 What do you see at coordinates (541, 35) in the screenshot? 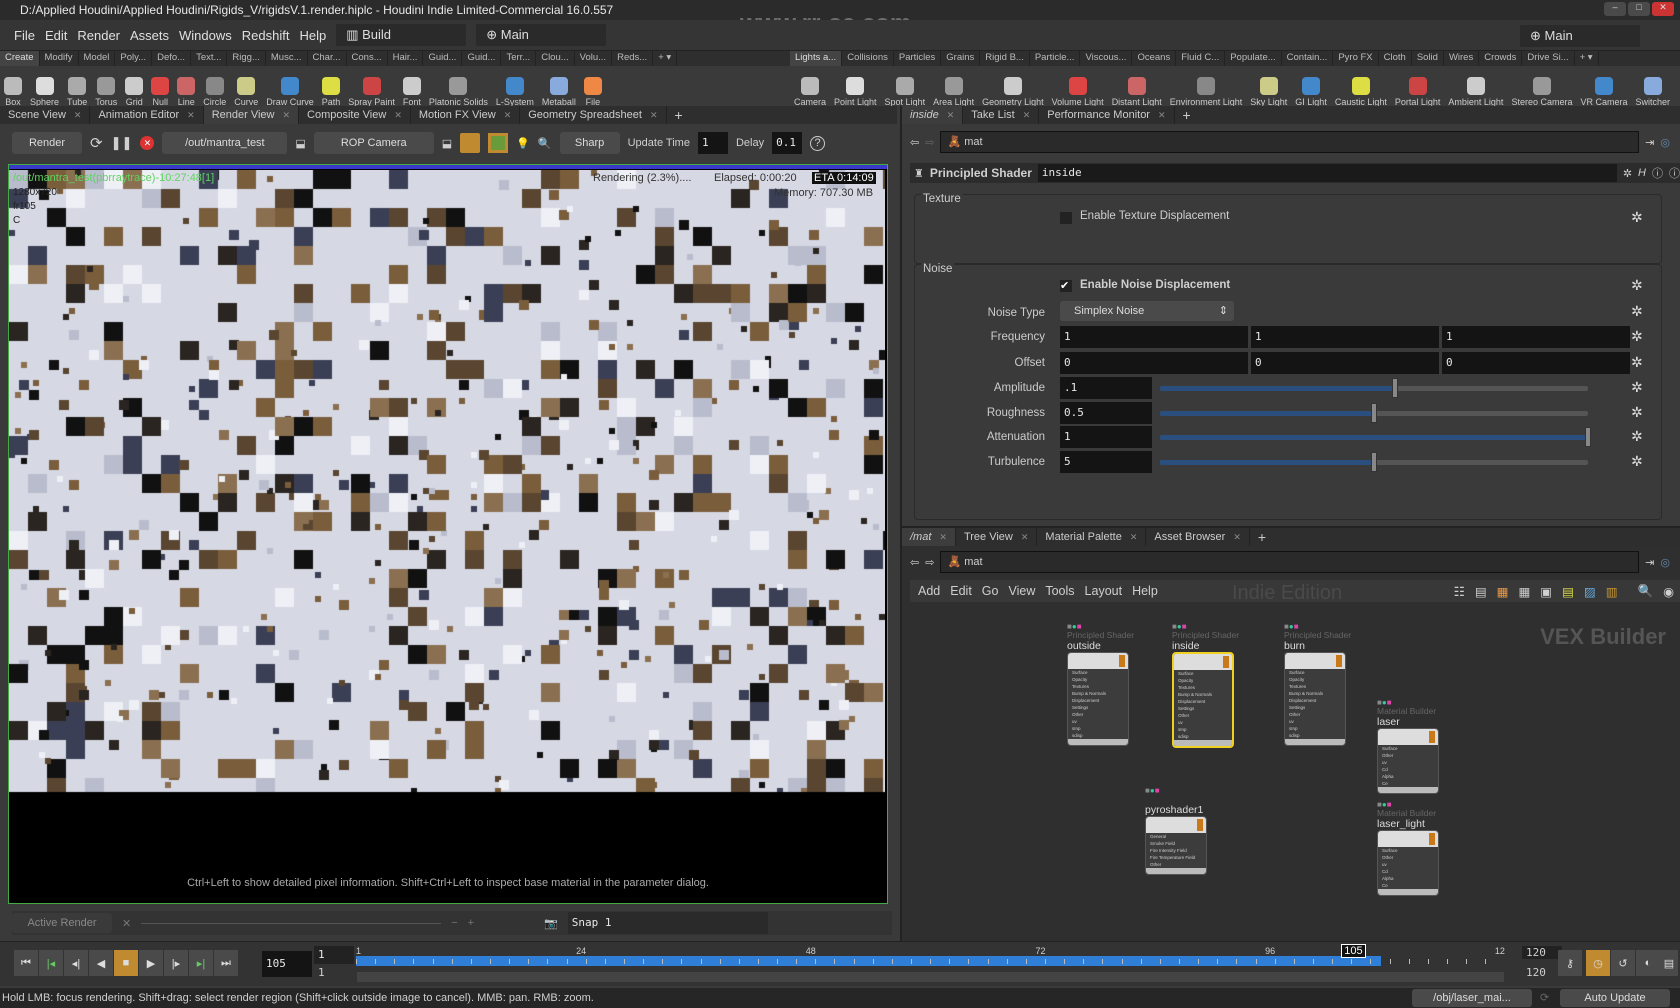
I see `main-select: ⊕ Main` at bounding box center [541, 35].